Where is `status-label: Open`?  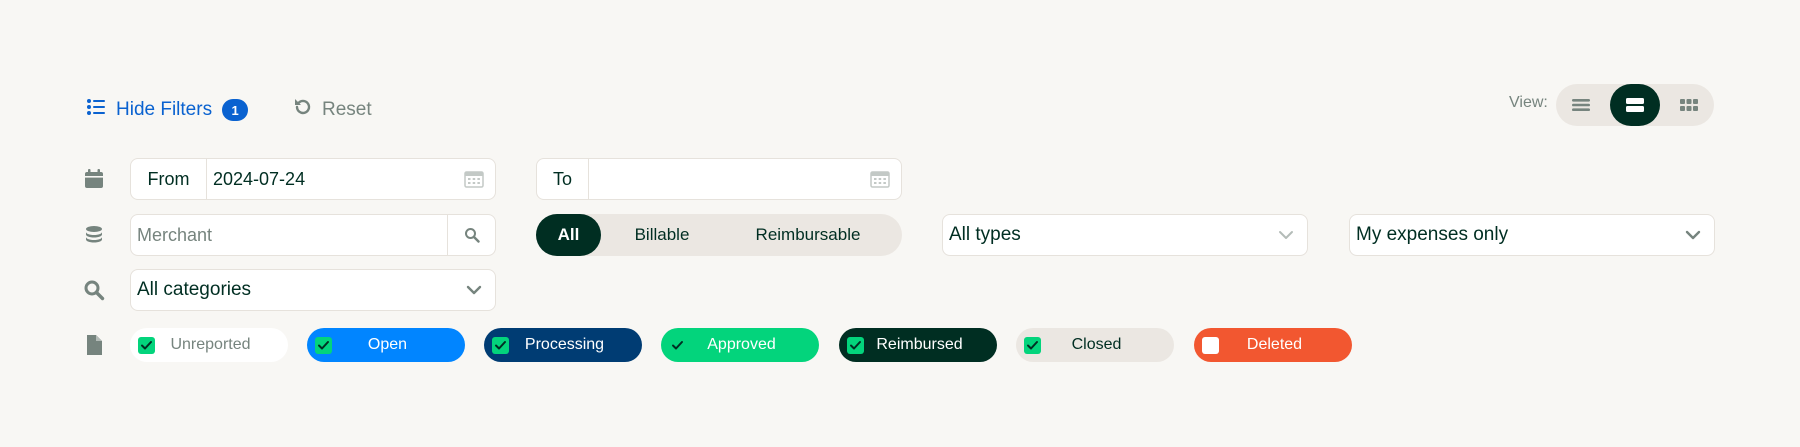
status-label: Open is located at coordinates (387, 344).